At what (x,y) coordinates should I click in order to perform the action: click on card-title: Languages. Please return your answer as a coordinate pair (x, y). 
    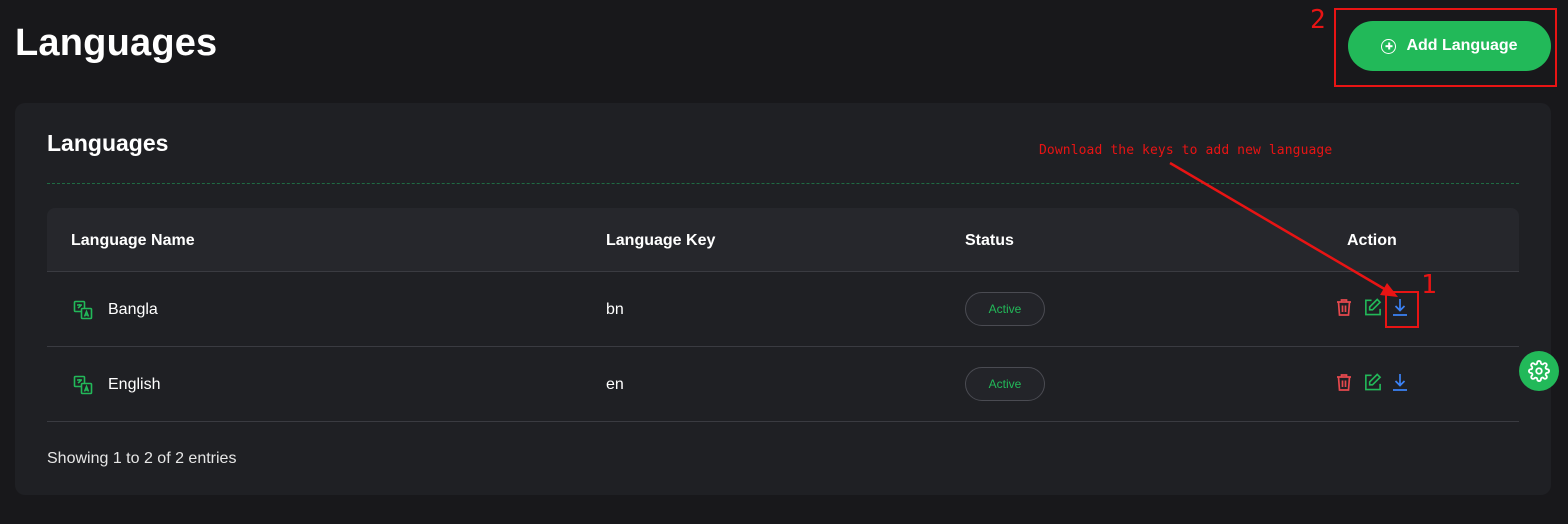
    Looking at the image, I should click on (108, 143).